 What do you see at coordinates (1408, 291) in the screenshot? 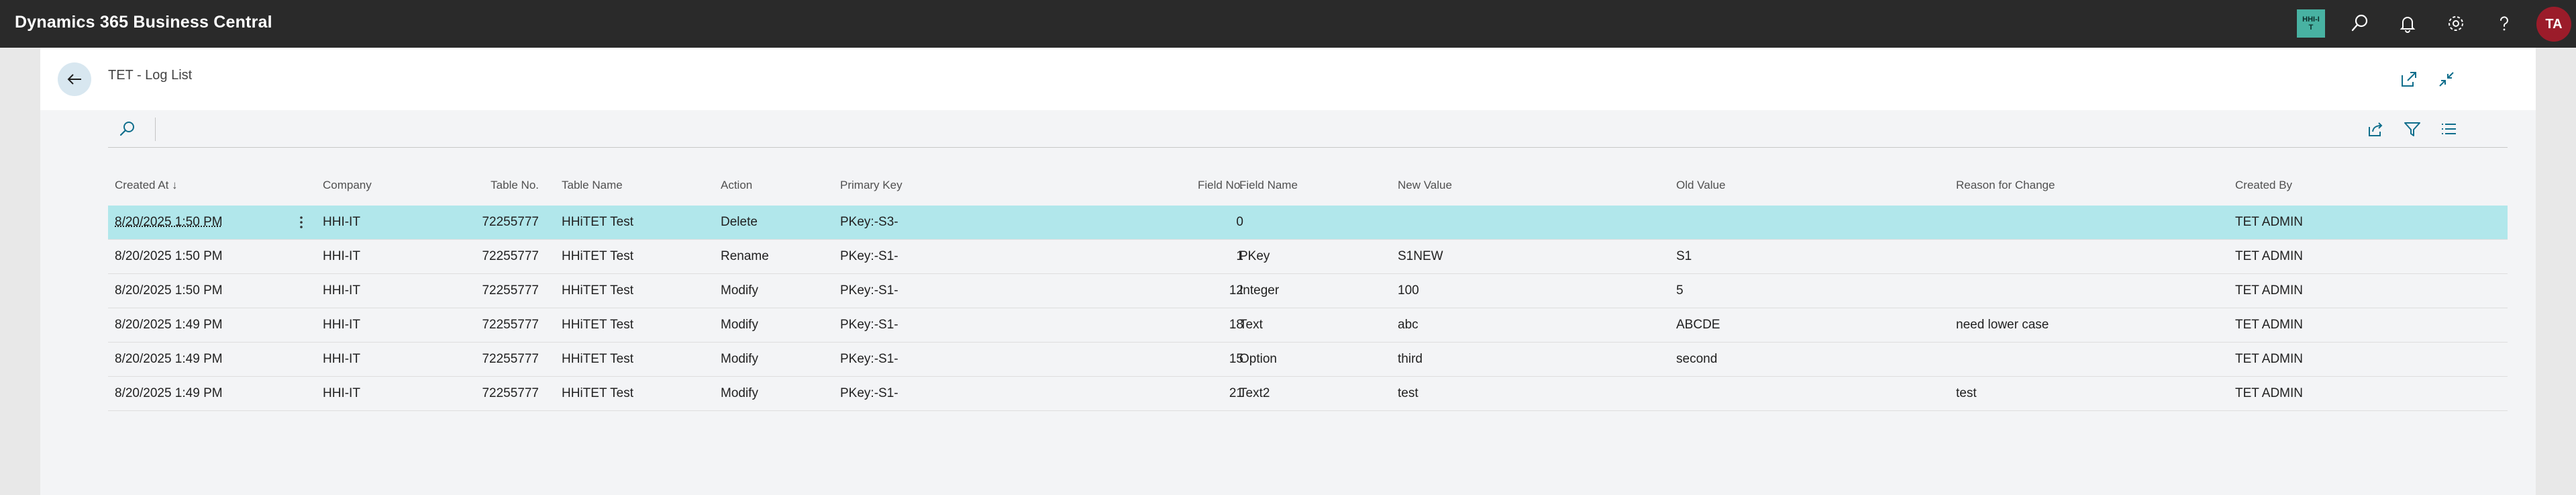
I see `cell-new-value: 100` at bounding box center [1408, 291].